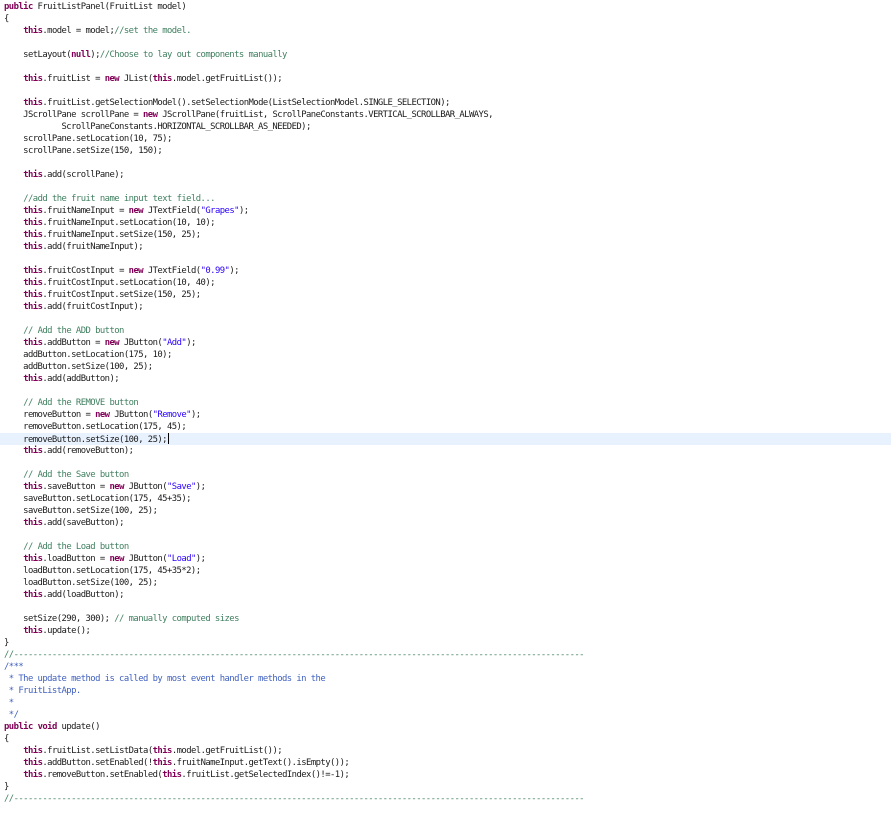 The height and width of the screenshot is (816, 891). What do you see at coordinates (174, 343) in the screenshot?
I see `string-token: "Add"` at bounding box center [174, 343].